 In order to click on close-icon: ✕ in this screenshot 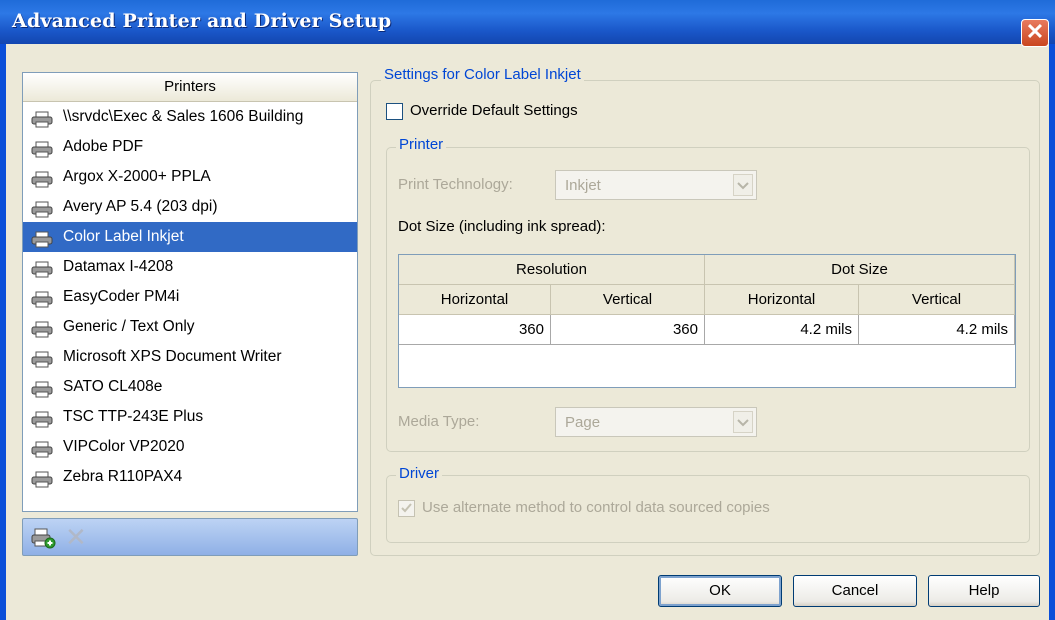, I will do `click(1035, 31)`.